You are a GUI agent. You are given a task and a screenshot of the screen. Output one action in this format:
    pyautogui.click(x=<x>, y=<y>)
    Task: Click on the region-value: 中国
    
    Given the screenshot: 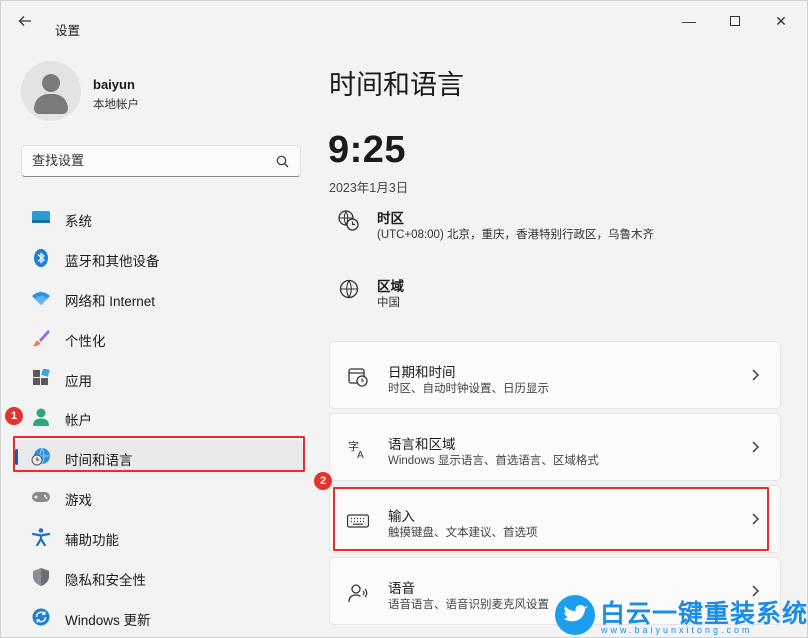 What is the action you would take?
    pyautogui.click(x=388, y=302)
    